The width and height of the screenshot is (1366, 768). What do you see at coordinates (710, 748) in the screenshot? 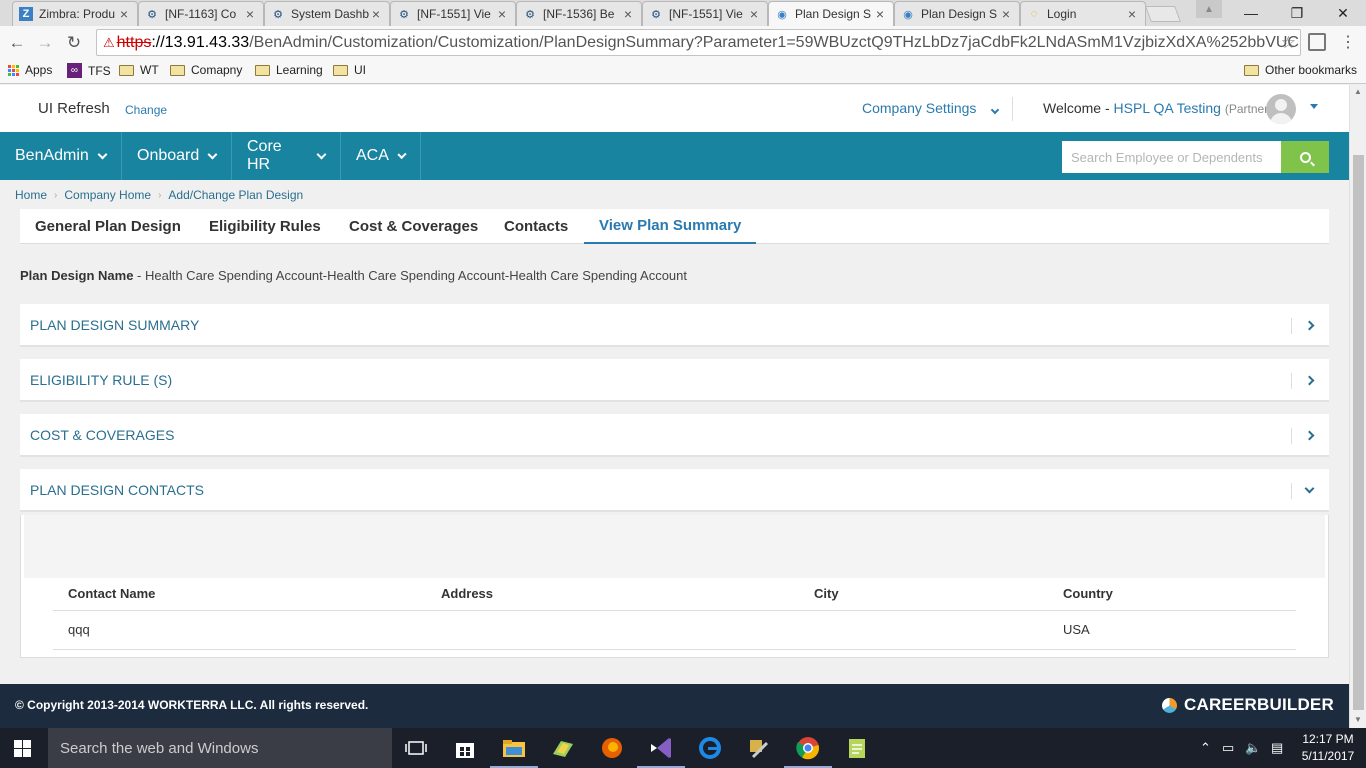
I see `edge-icon` at bounding box center [710, 748].